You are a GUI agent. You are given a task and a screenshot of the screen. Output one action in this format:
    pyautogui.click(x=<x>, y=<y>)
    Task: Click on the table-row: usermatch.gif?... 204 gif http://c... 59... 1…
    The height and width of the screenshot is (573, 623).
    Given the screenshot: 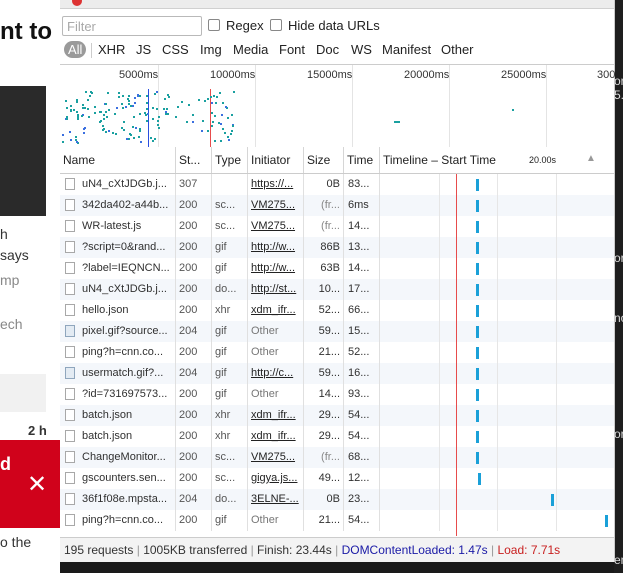 What is the action you would take?
    pyautogui.click(x=337, y=373)
    